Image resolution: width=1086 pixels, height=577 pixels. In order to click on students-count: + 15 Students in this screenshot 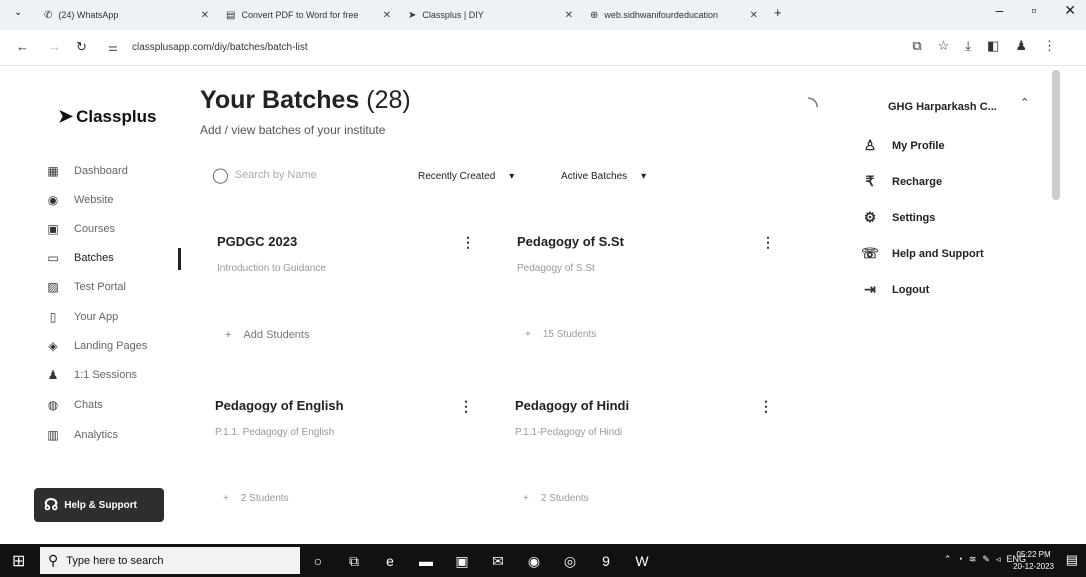, I will do `click(560, 334)`.